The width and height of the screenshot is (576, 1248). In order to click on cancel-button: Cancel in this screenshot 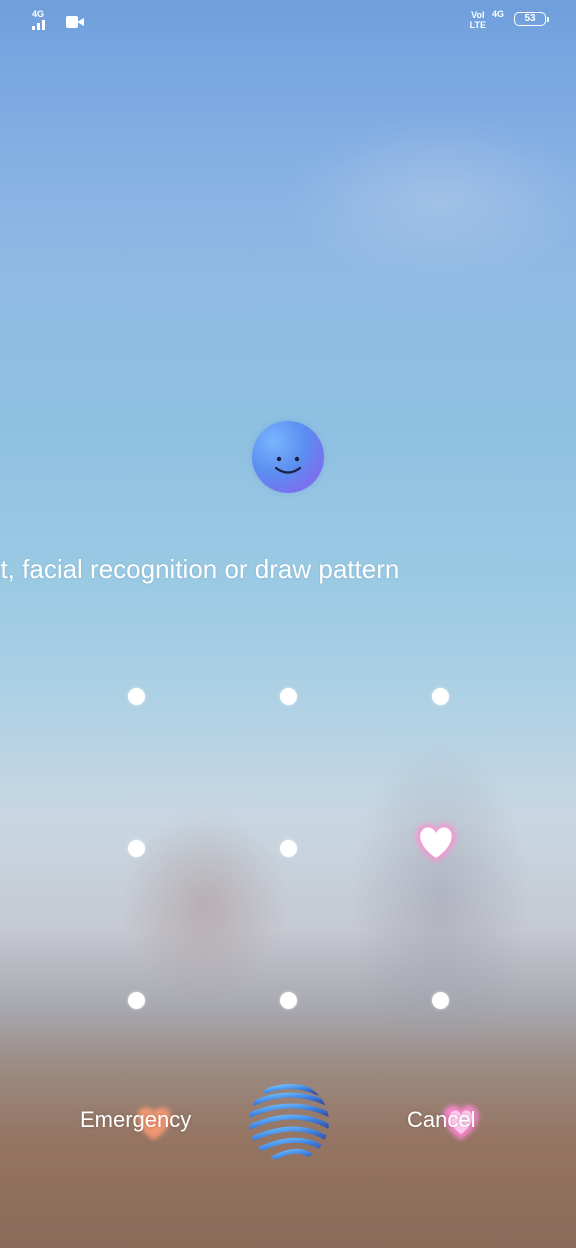, I will do `click(441, 1120)`.